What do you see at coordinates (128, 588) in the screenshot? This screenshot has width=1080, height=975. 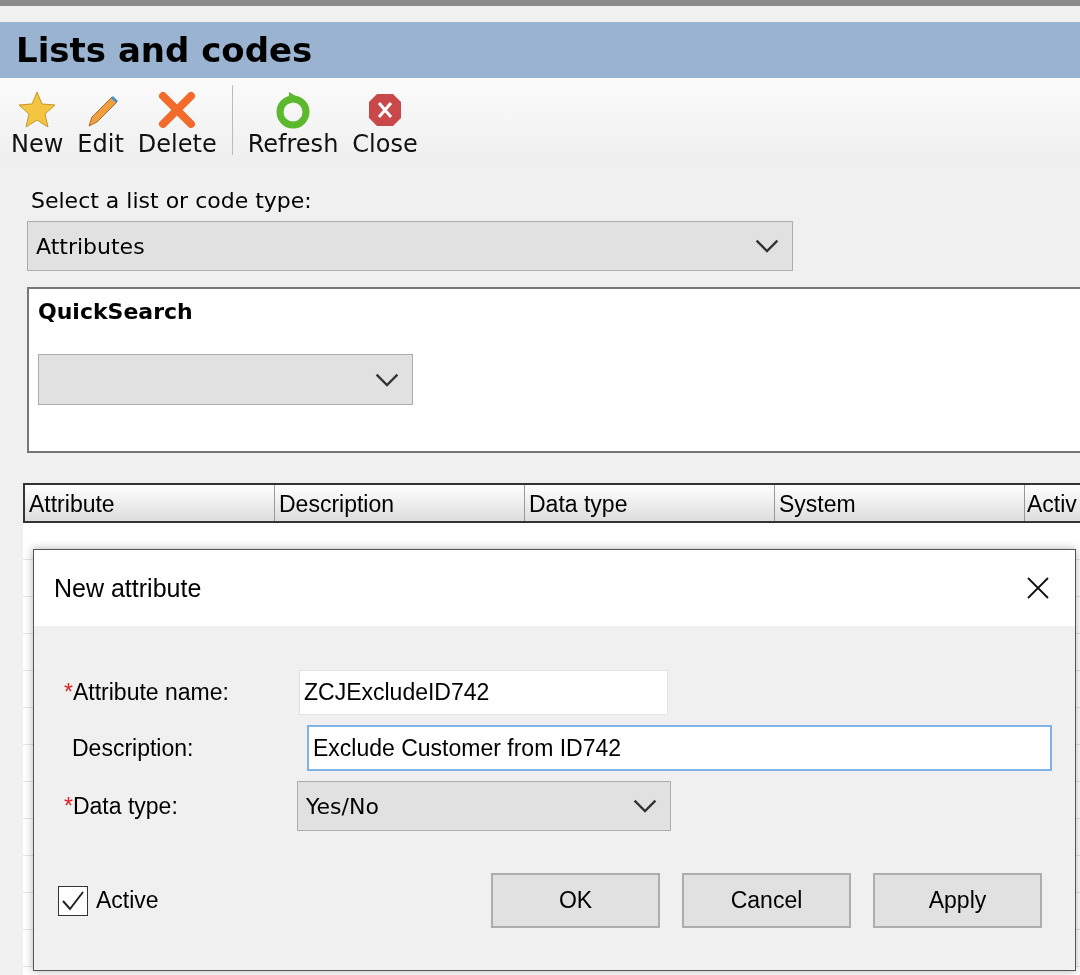 I see `dialog-title: New attribute` at bounding box center [128, 588].